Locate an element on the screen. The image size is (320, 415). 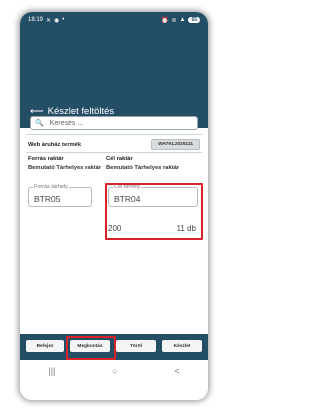
source-location-field: Forrás tárhely BTR05 is located at coordinates (60, 195).